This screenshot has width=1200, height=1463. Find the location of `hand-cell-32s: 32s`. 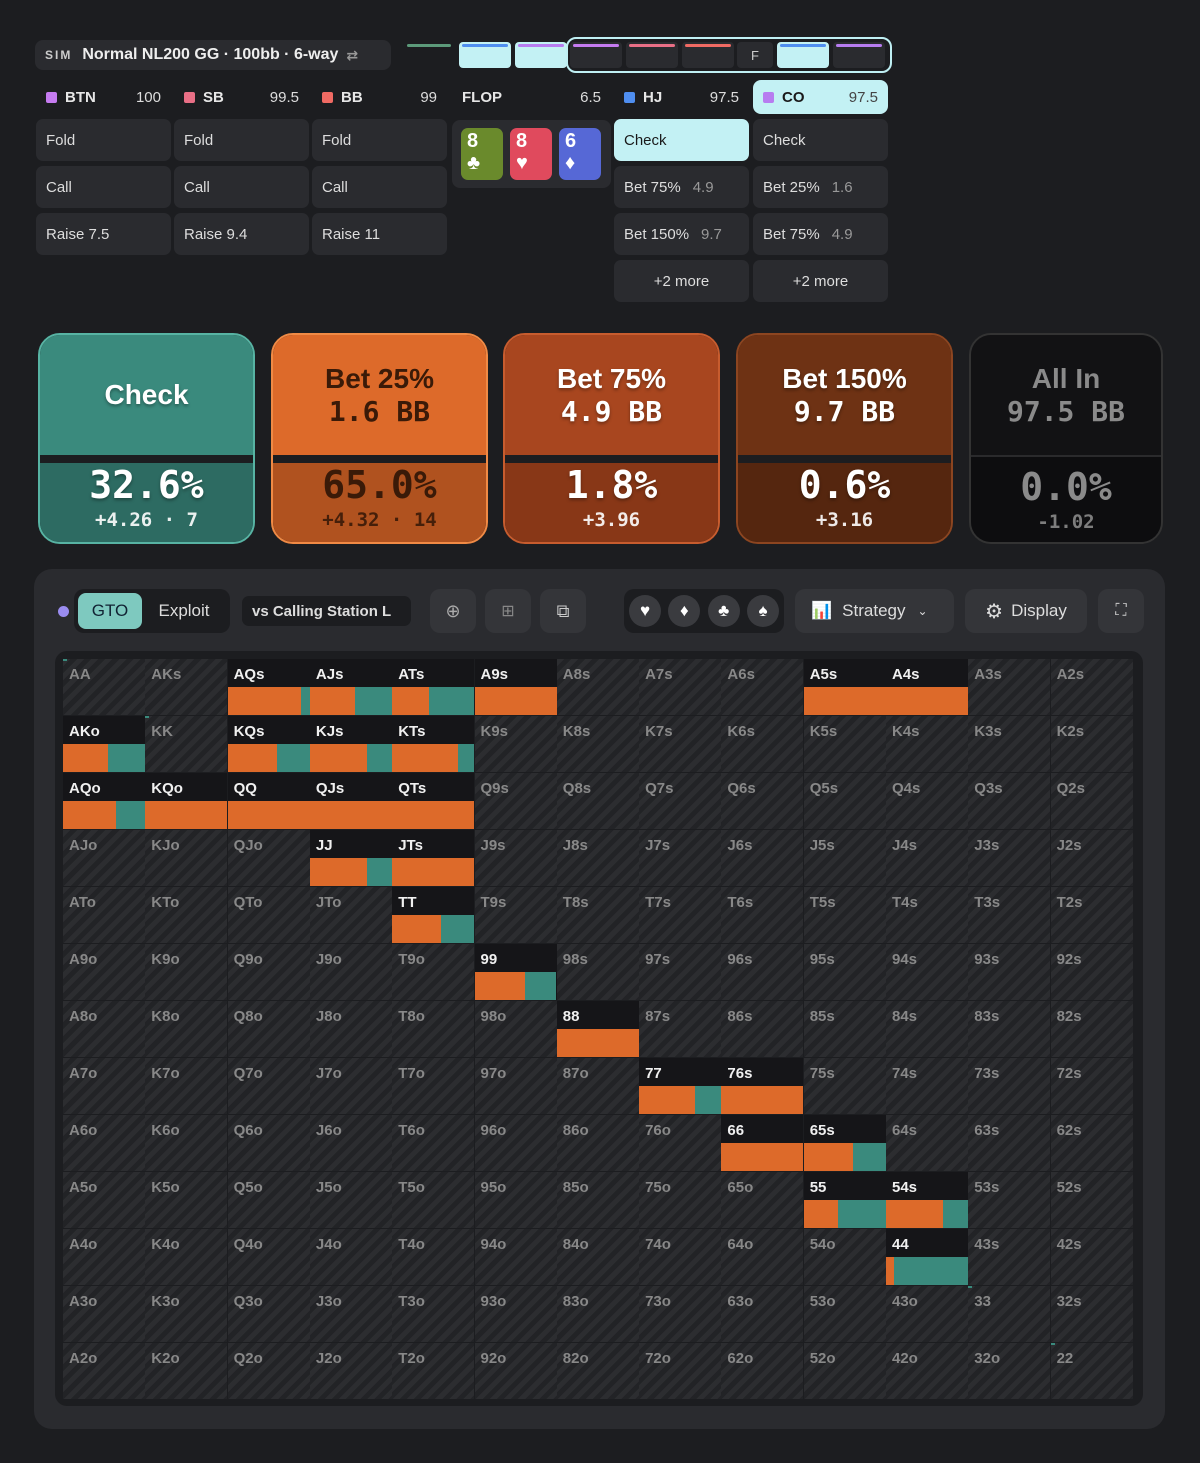

hand-cell-32s: 32s is located at coordinates (1091, 1314).